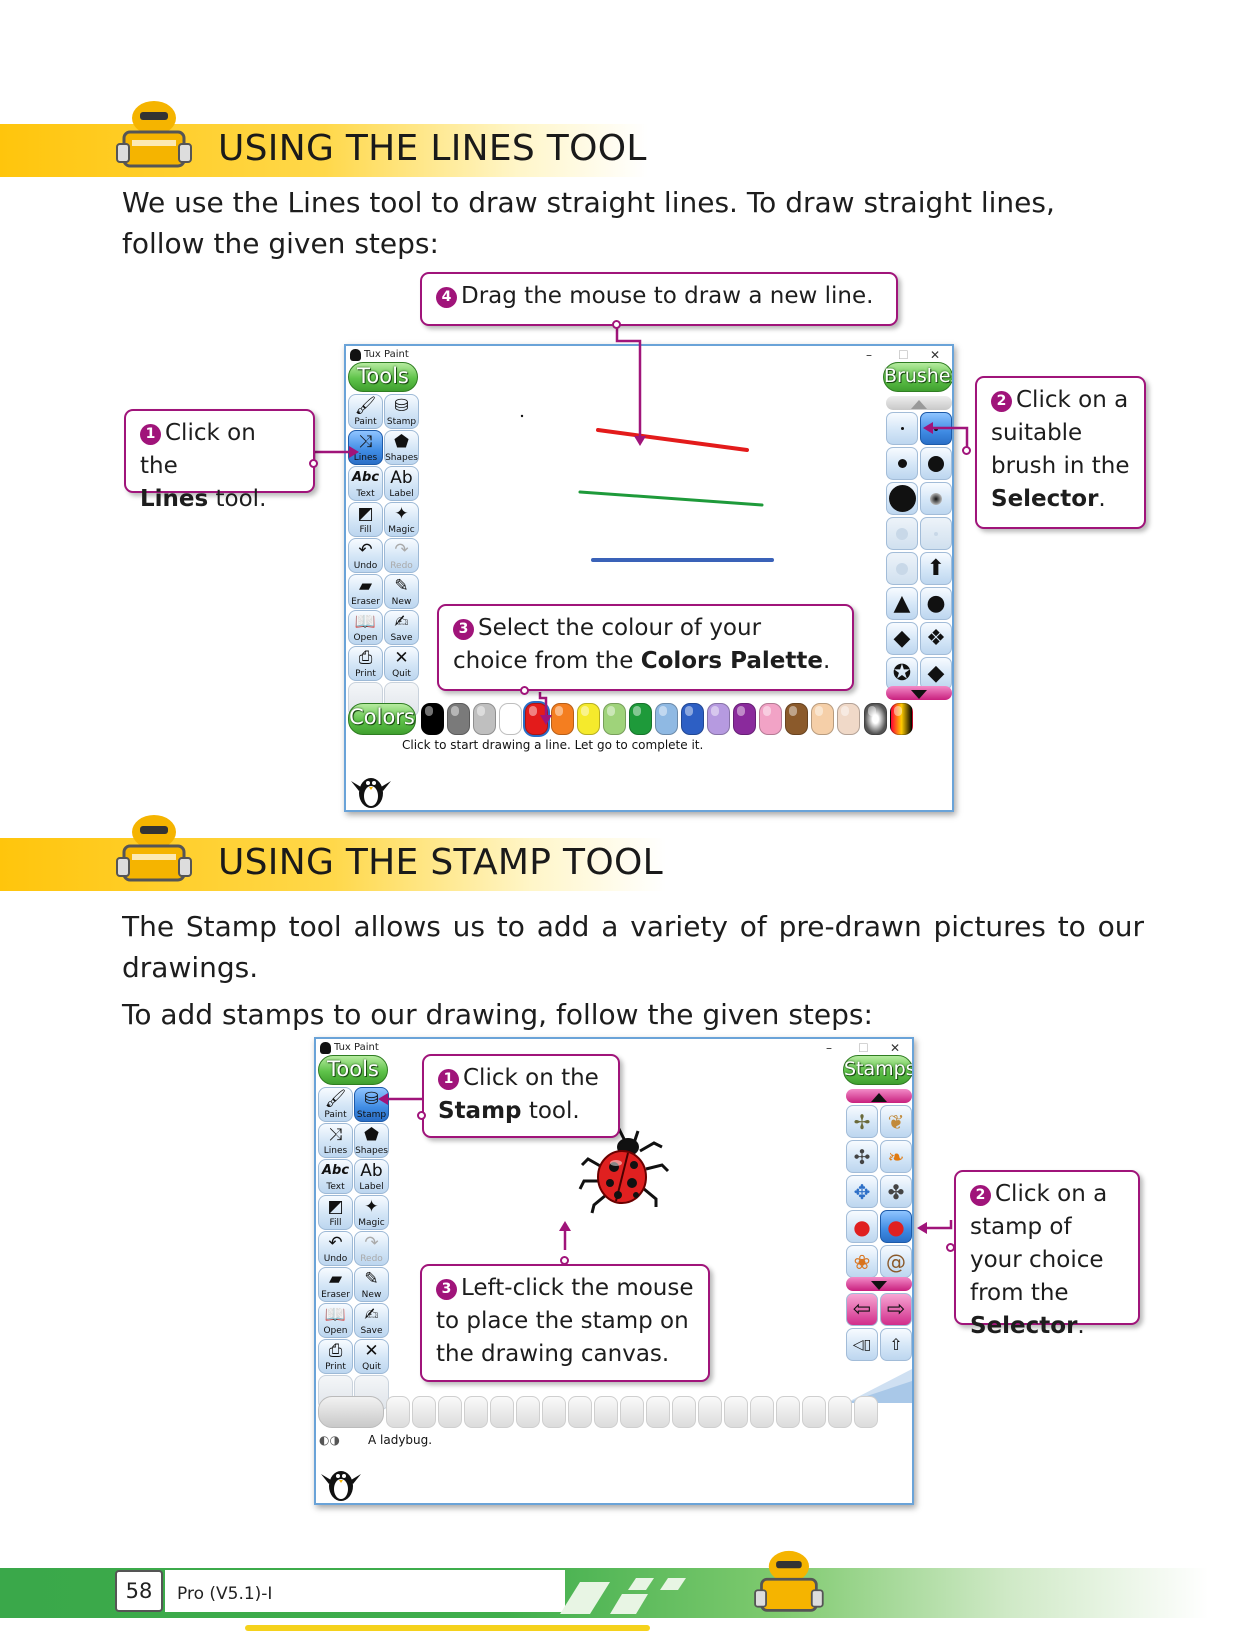 The width and height of the screenshot is (1259, 1646). I want to click on brush-fuzzy, so click(936, 498).